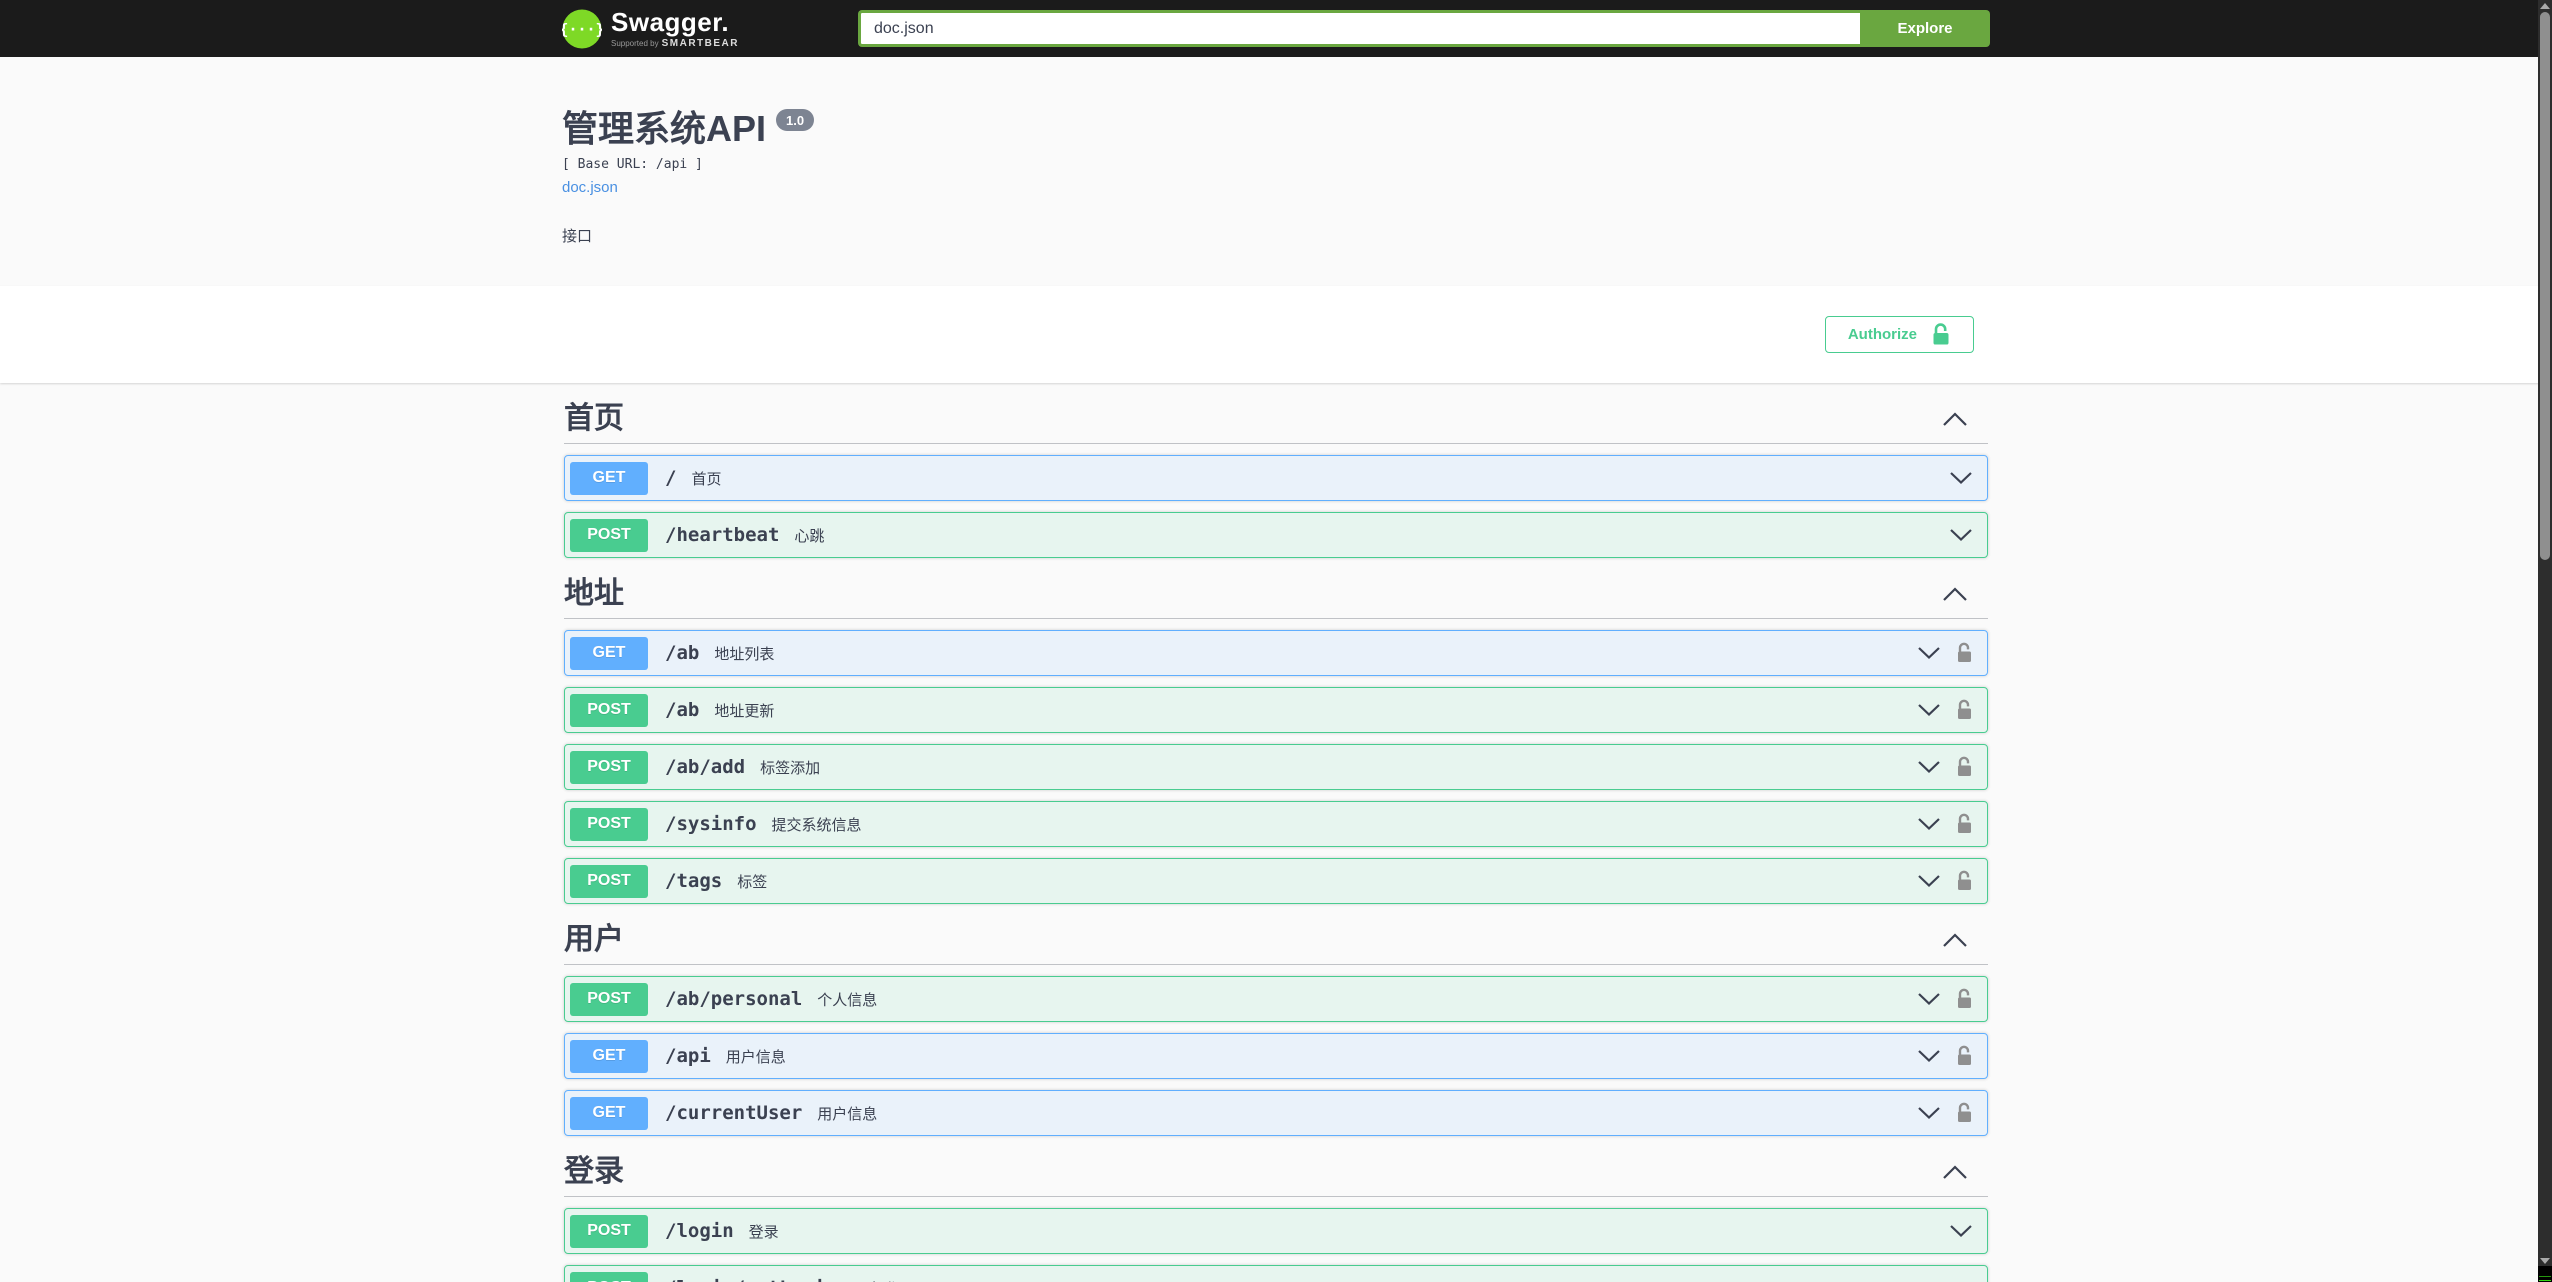 The width and height of the screenshot is (2552, 1282). Describe the element at coordinates (1276, 1175) in the screenshot. I see `tag-header: 登录` at that location.